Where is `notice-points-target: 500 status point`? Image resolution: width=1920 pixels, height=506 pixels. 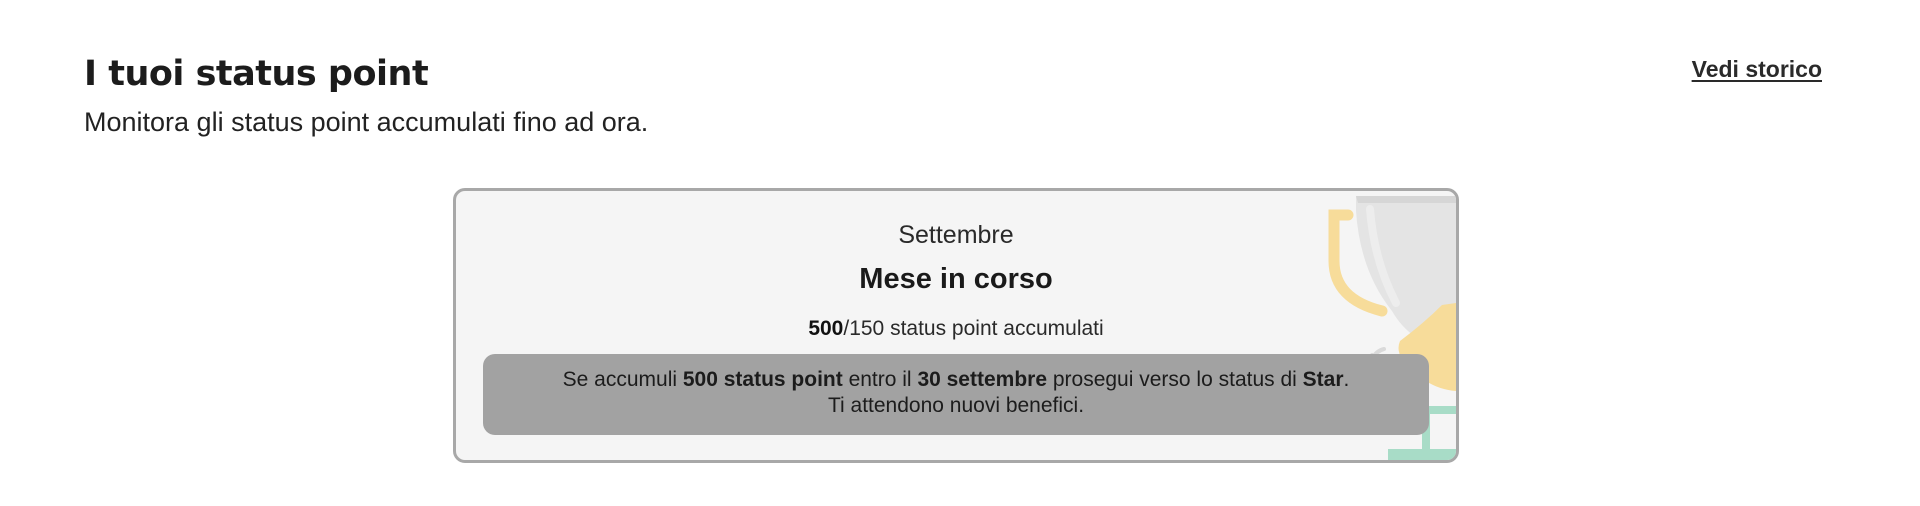 notice-points-target: 500 status point is located at coordinates (762, 379).